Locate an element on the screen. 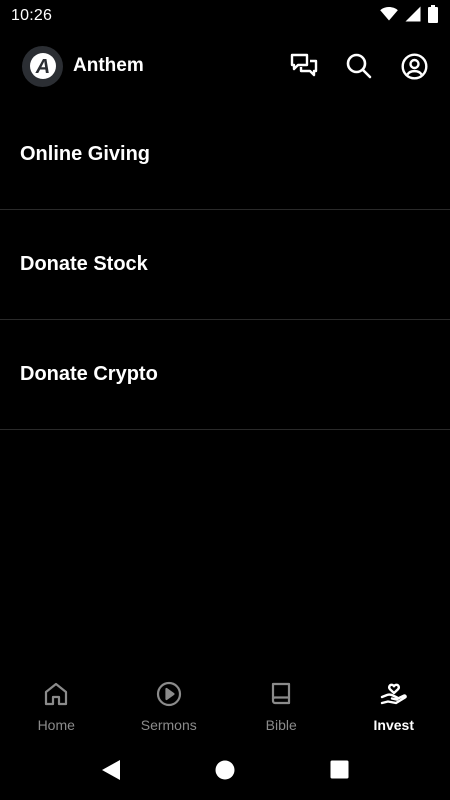  menu-item-label: Online Giving is located at coordinates (85, 154).